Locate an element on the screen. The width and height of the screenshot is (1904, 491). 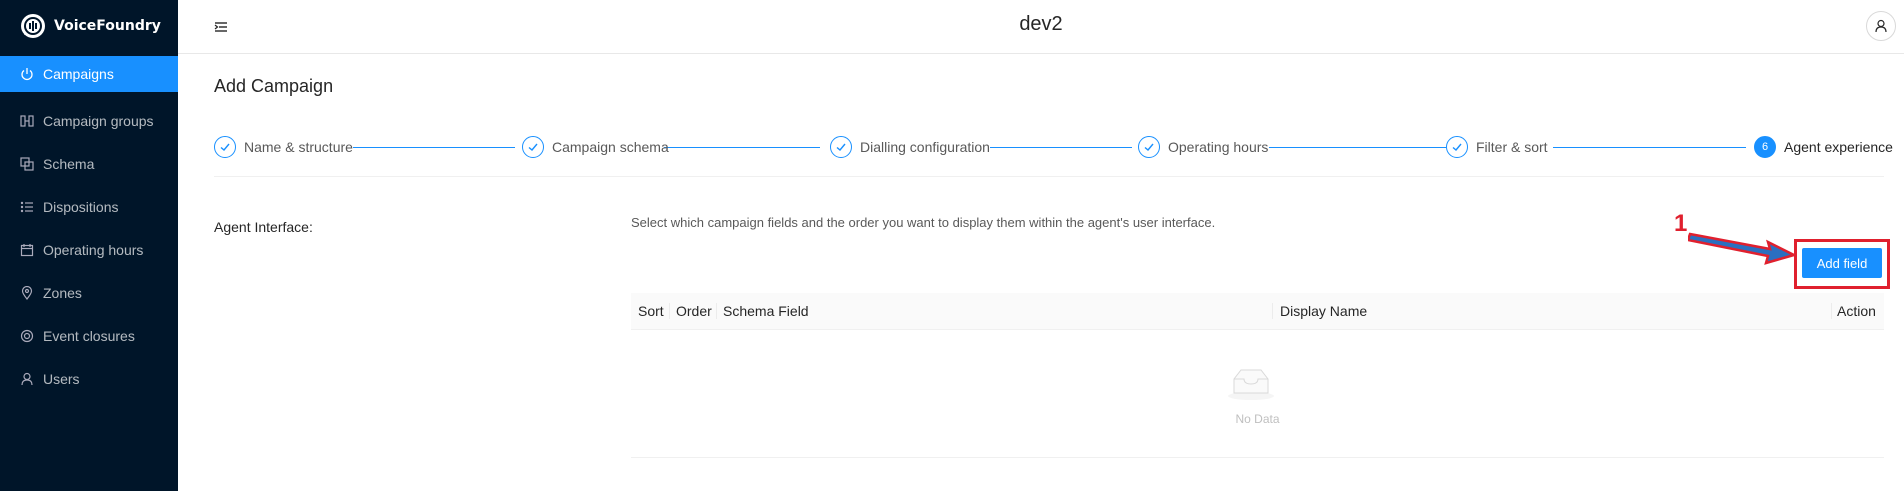
add-field-button: Add field is located at coordinates (1842, 263).